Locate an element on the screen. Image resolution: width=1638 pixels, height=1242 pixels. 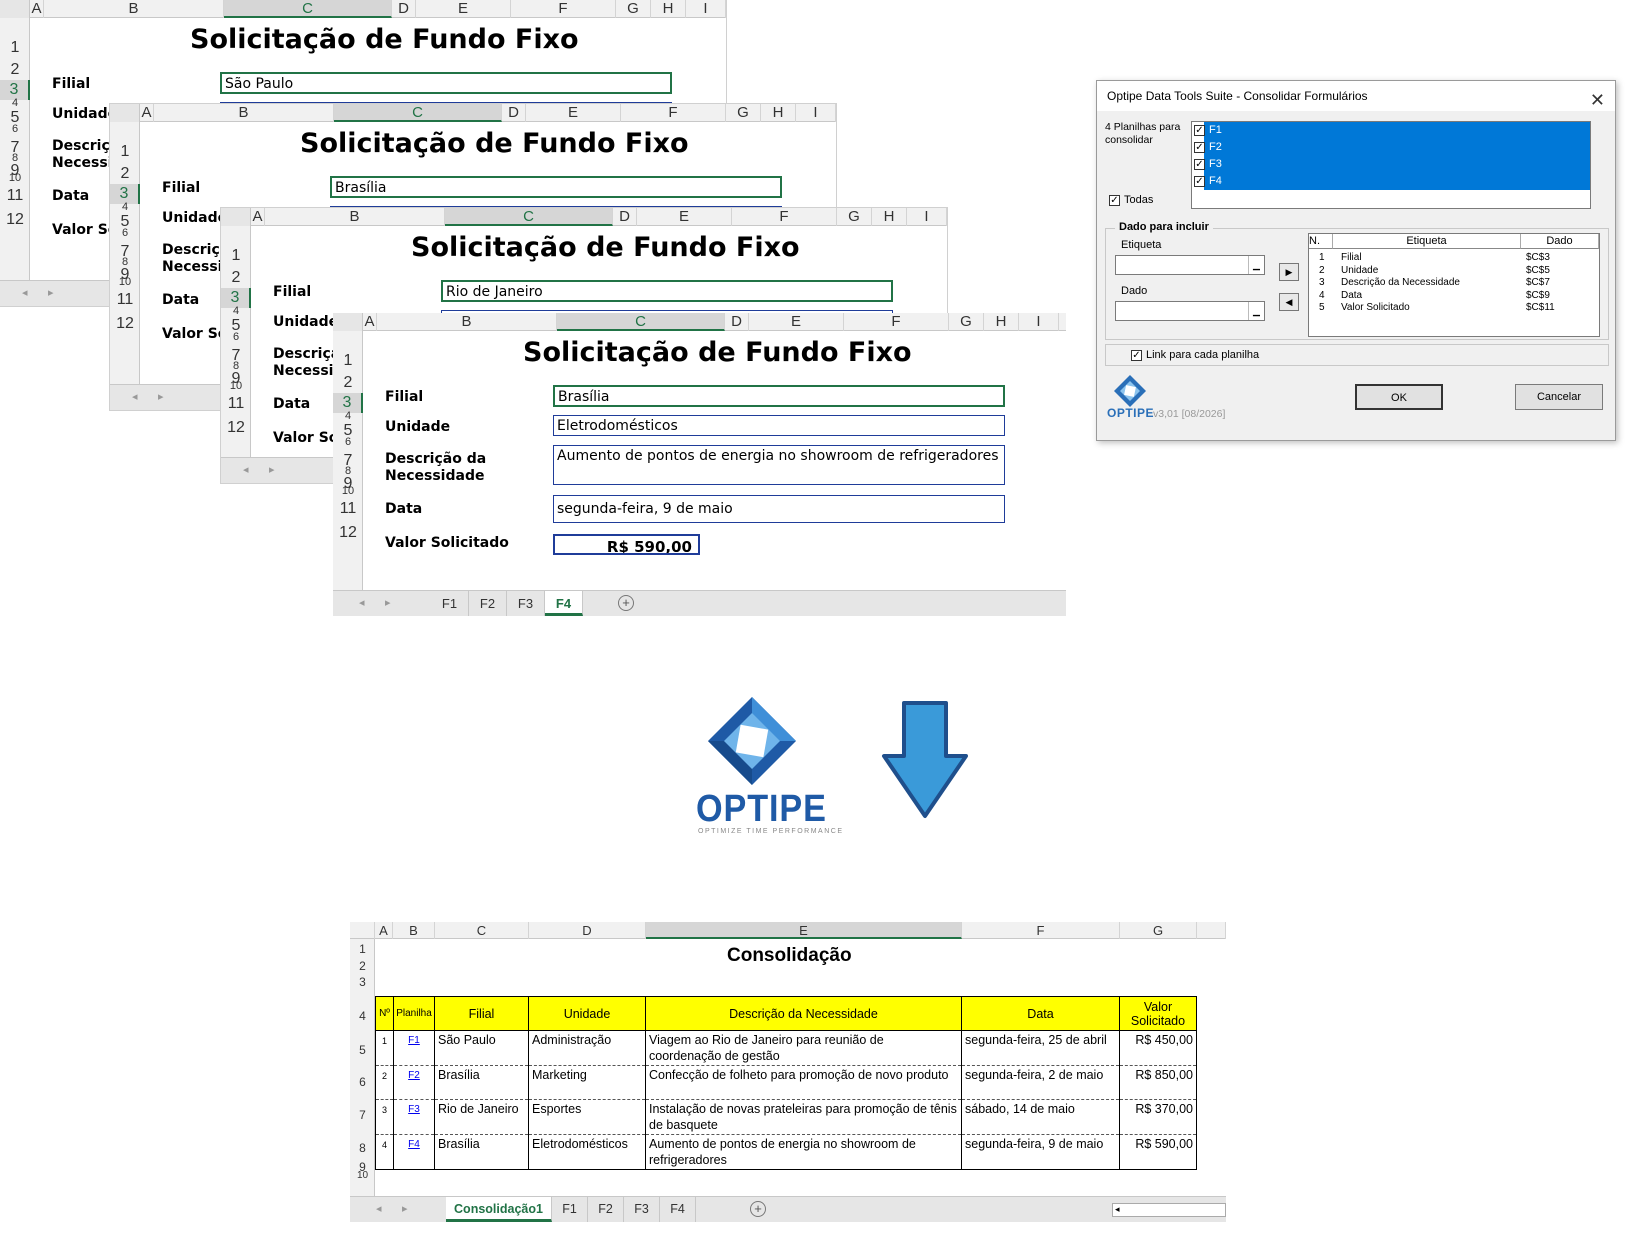
table-header-0: N. is located at coordinates (1321, 241).